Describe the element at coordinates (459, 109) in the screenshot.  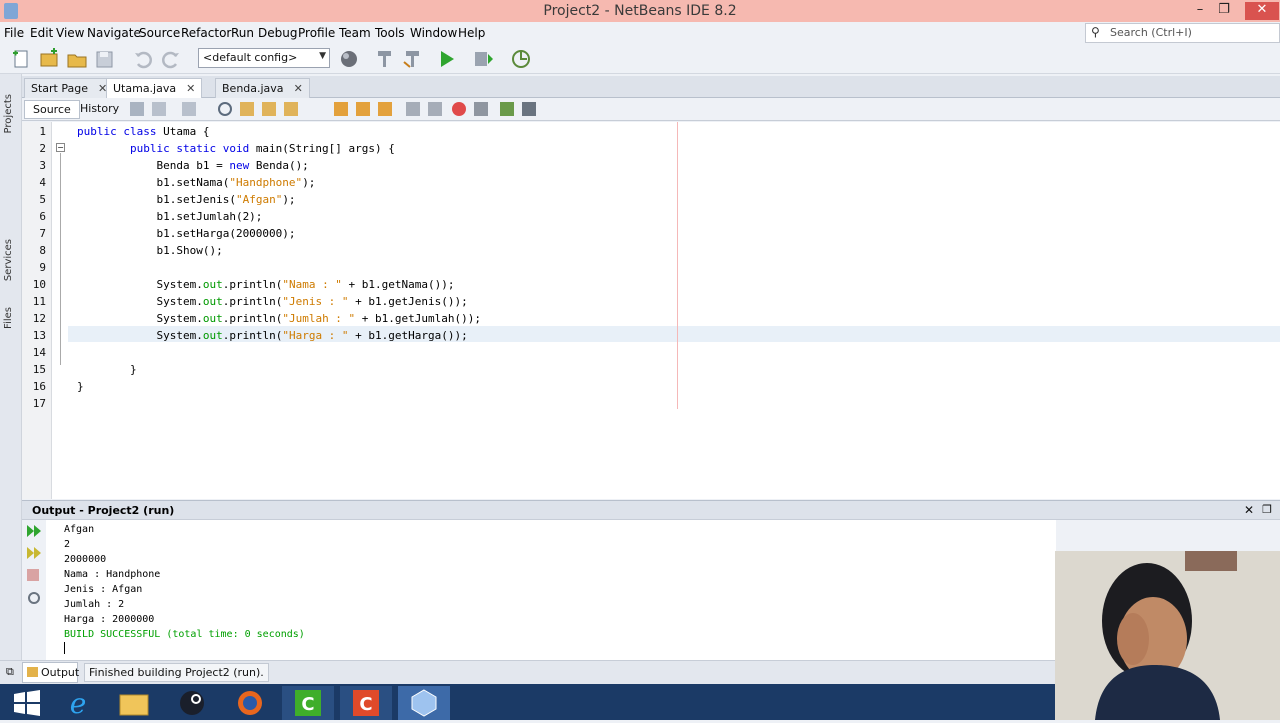
I see `start-macro-icon` at that location.